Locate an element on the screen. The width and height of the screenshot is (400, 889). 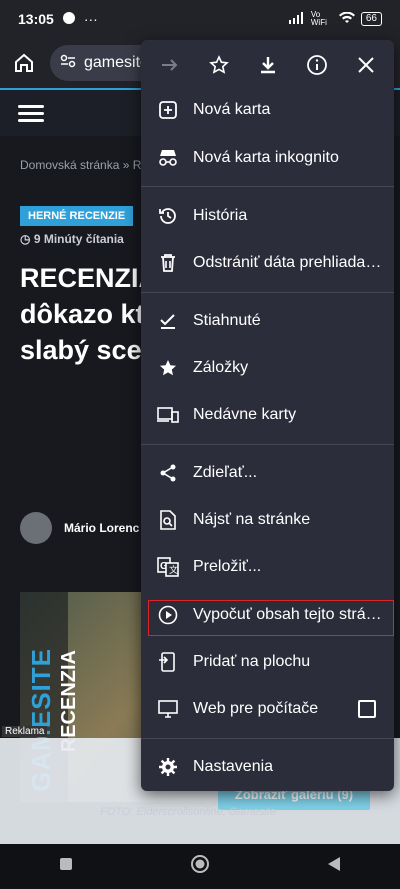
home-button is located at coordinates (24, 63).